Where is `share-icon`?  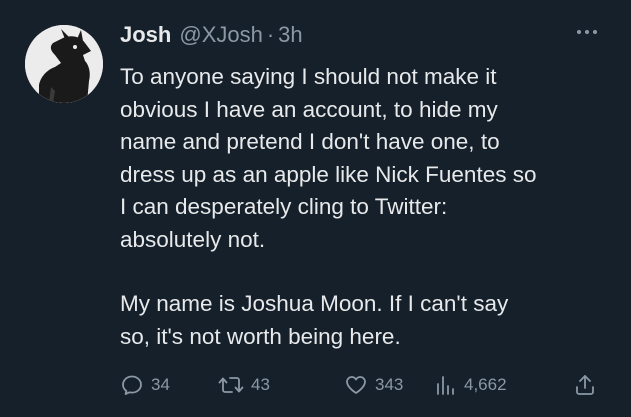 share-icon is located at coordinates (585, 385).